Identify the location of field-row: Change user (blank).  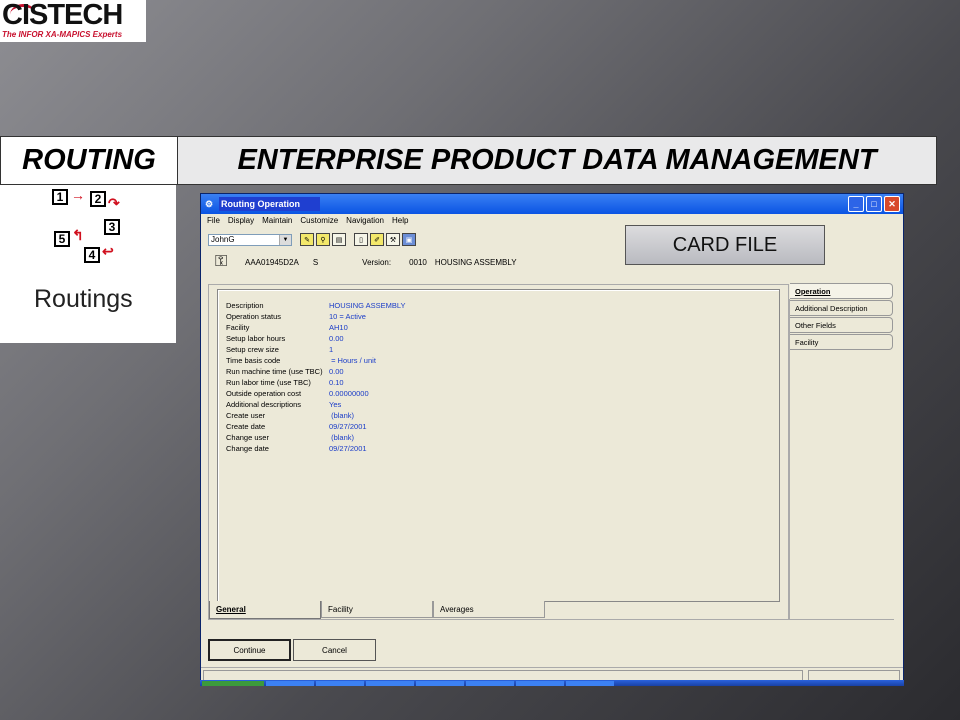
(316, 437).